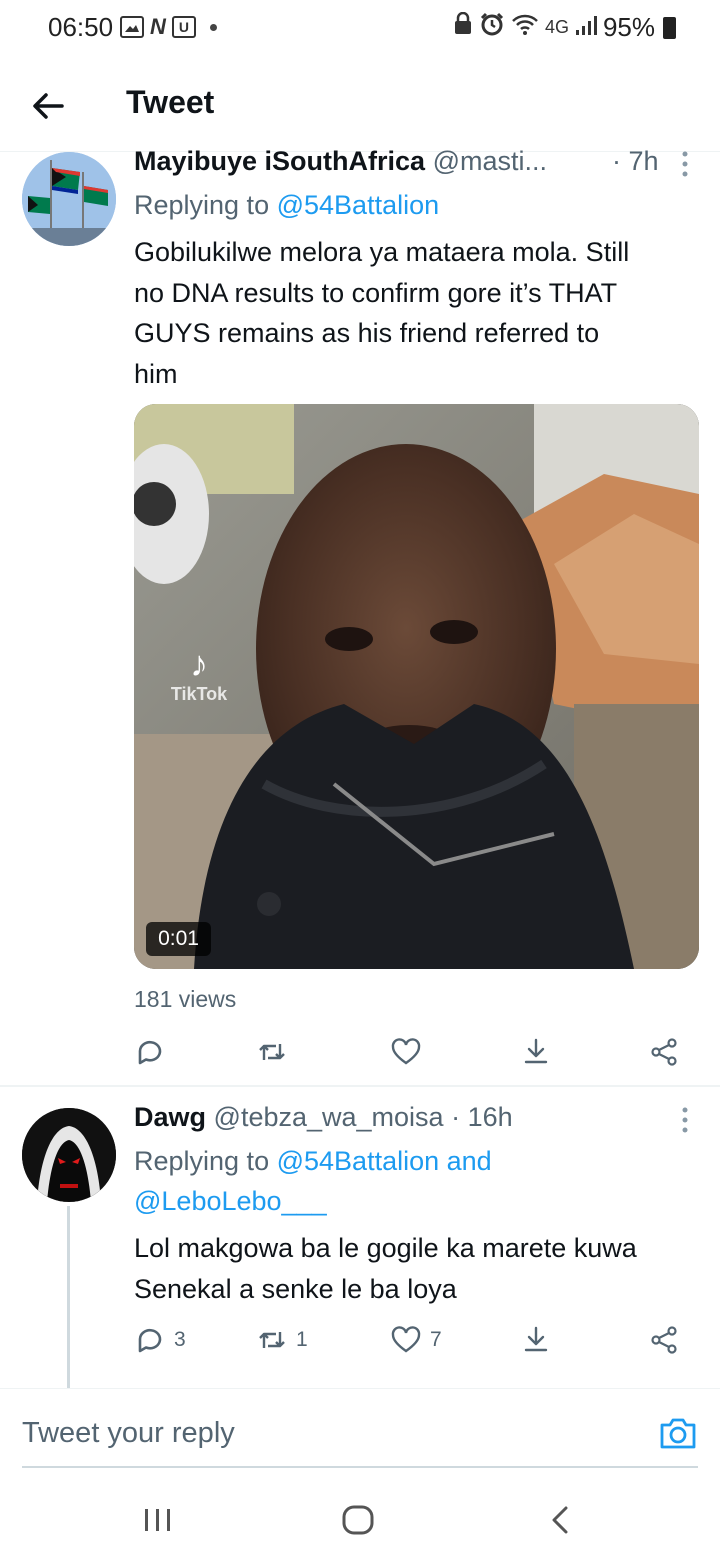 The height and width of the screenshot is (1560, 720). I want to click on recent-apps-icon, so click(157, 1520).